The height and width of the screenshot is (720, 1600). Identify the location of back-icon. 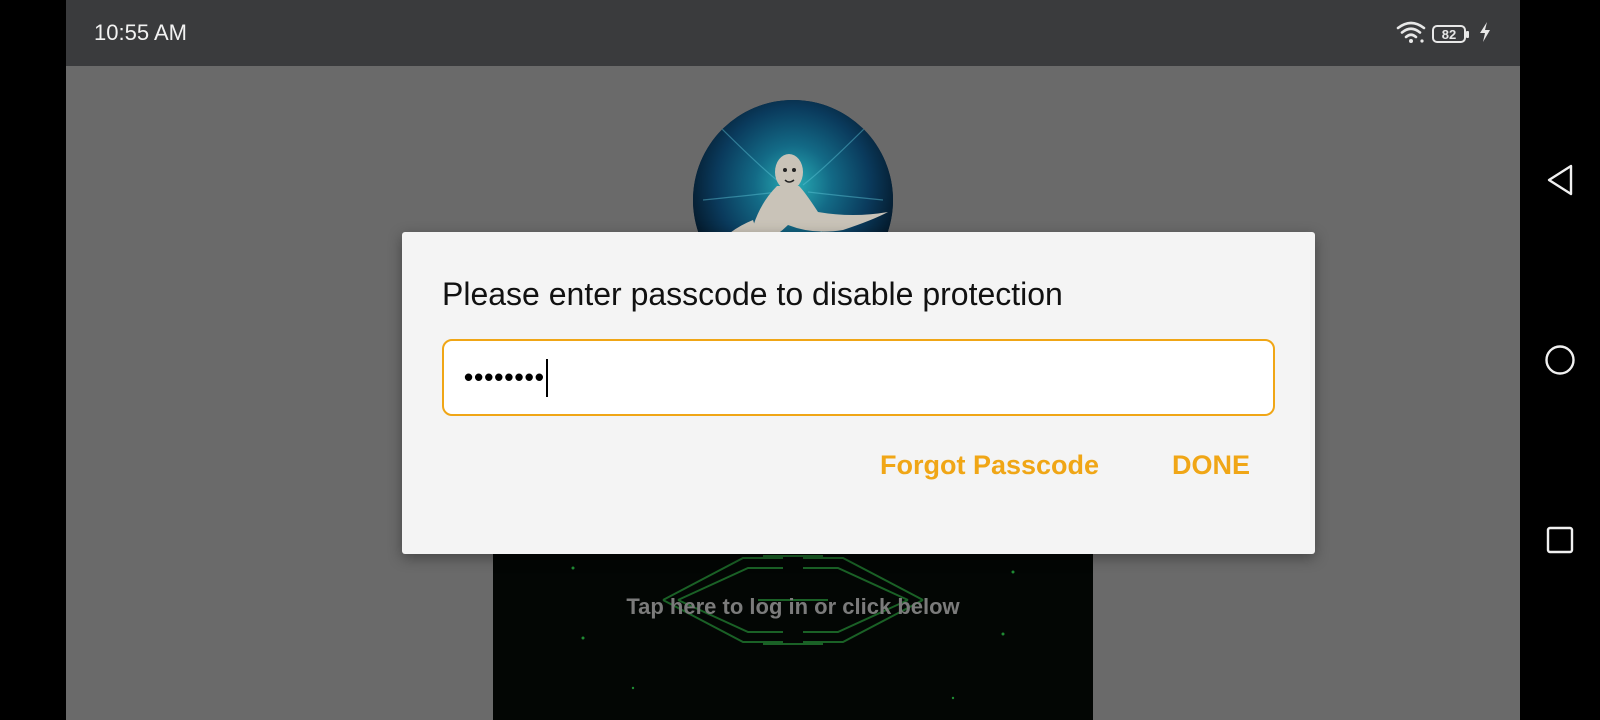
(1560, 180).